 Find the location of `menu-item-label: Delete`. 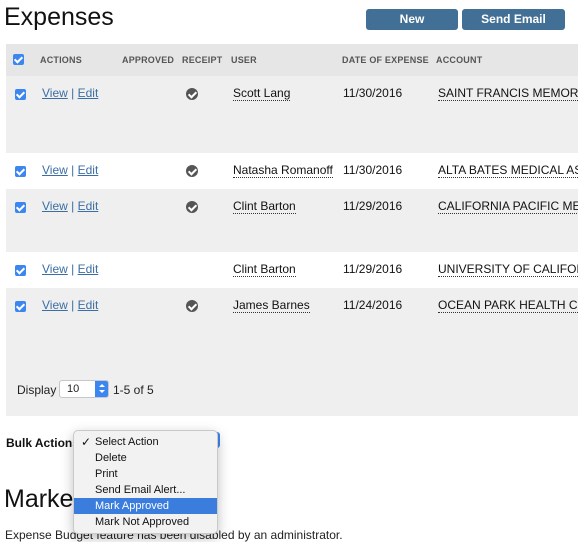

menu-item-label: Delete is located at coordinates (111, 458).